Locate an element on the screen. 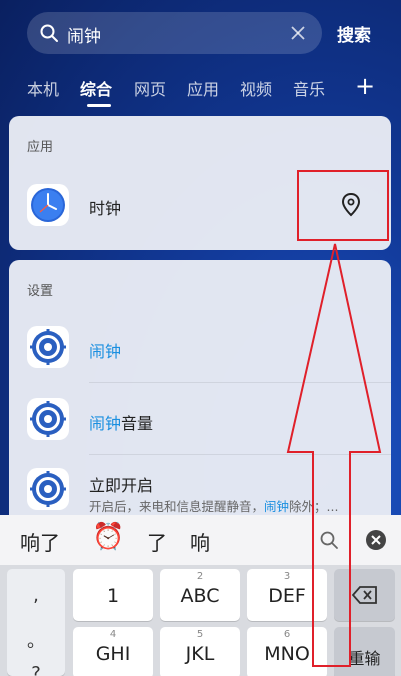 Image resolution: width=401 pixels, height=676 pixels. backspace-icon is located at coordinates (364, 595).